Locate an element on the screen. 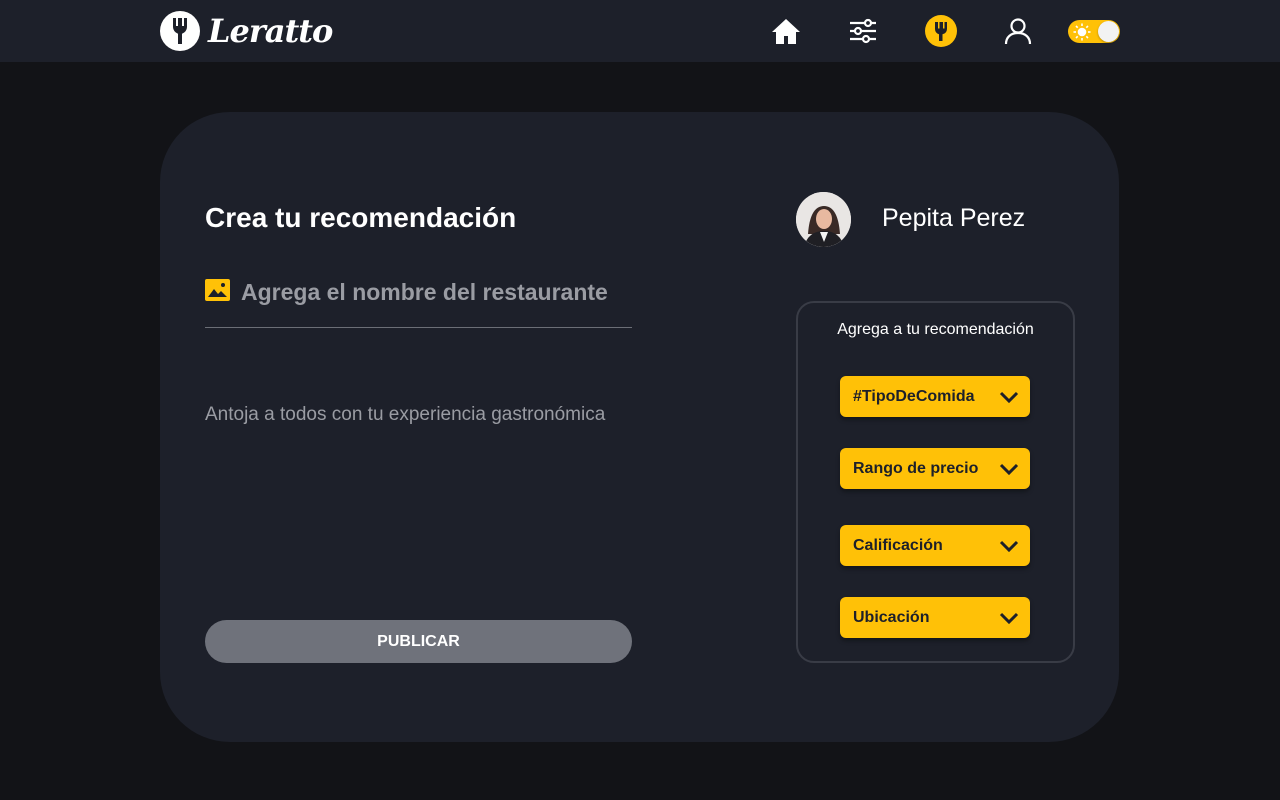  fork-logo-icon is located at coordinates (180, 31).